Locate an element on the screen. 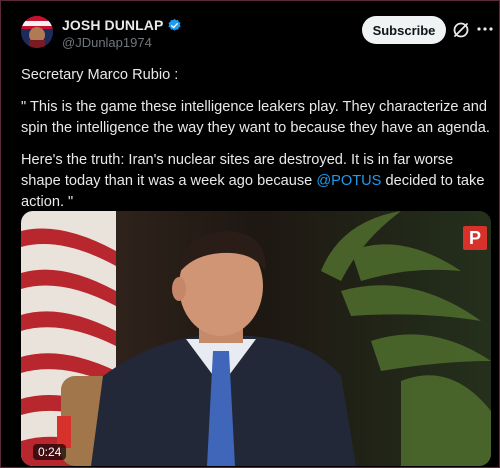 This screenshot has width=500, height=468. post-line-1: Secretary Marco Rubio : is located at coordinates (100, 75).